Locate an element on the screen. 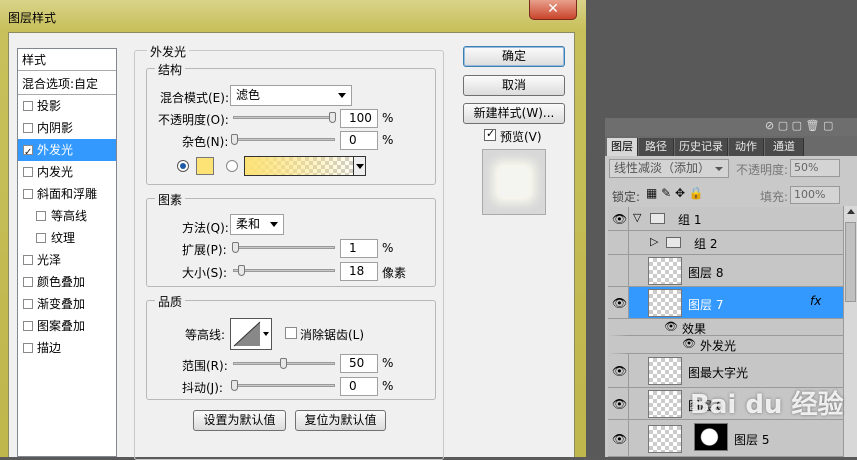  panel-tab-4: 通道 is located at coordinates (784, 147).